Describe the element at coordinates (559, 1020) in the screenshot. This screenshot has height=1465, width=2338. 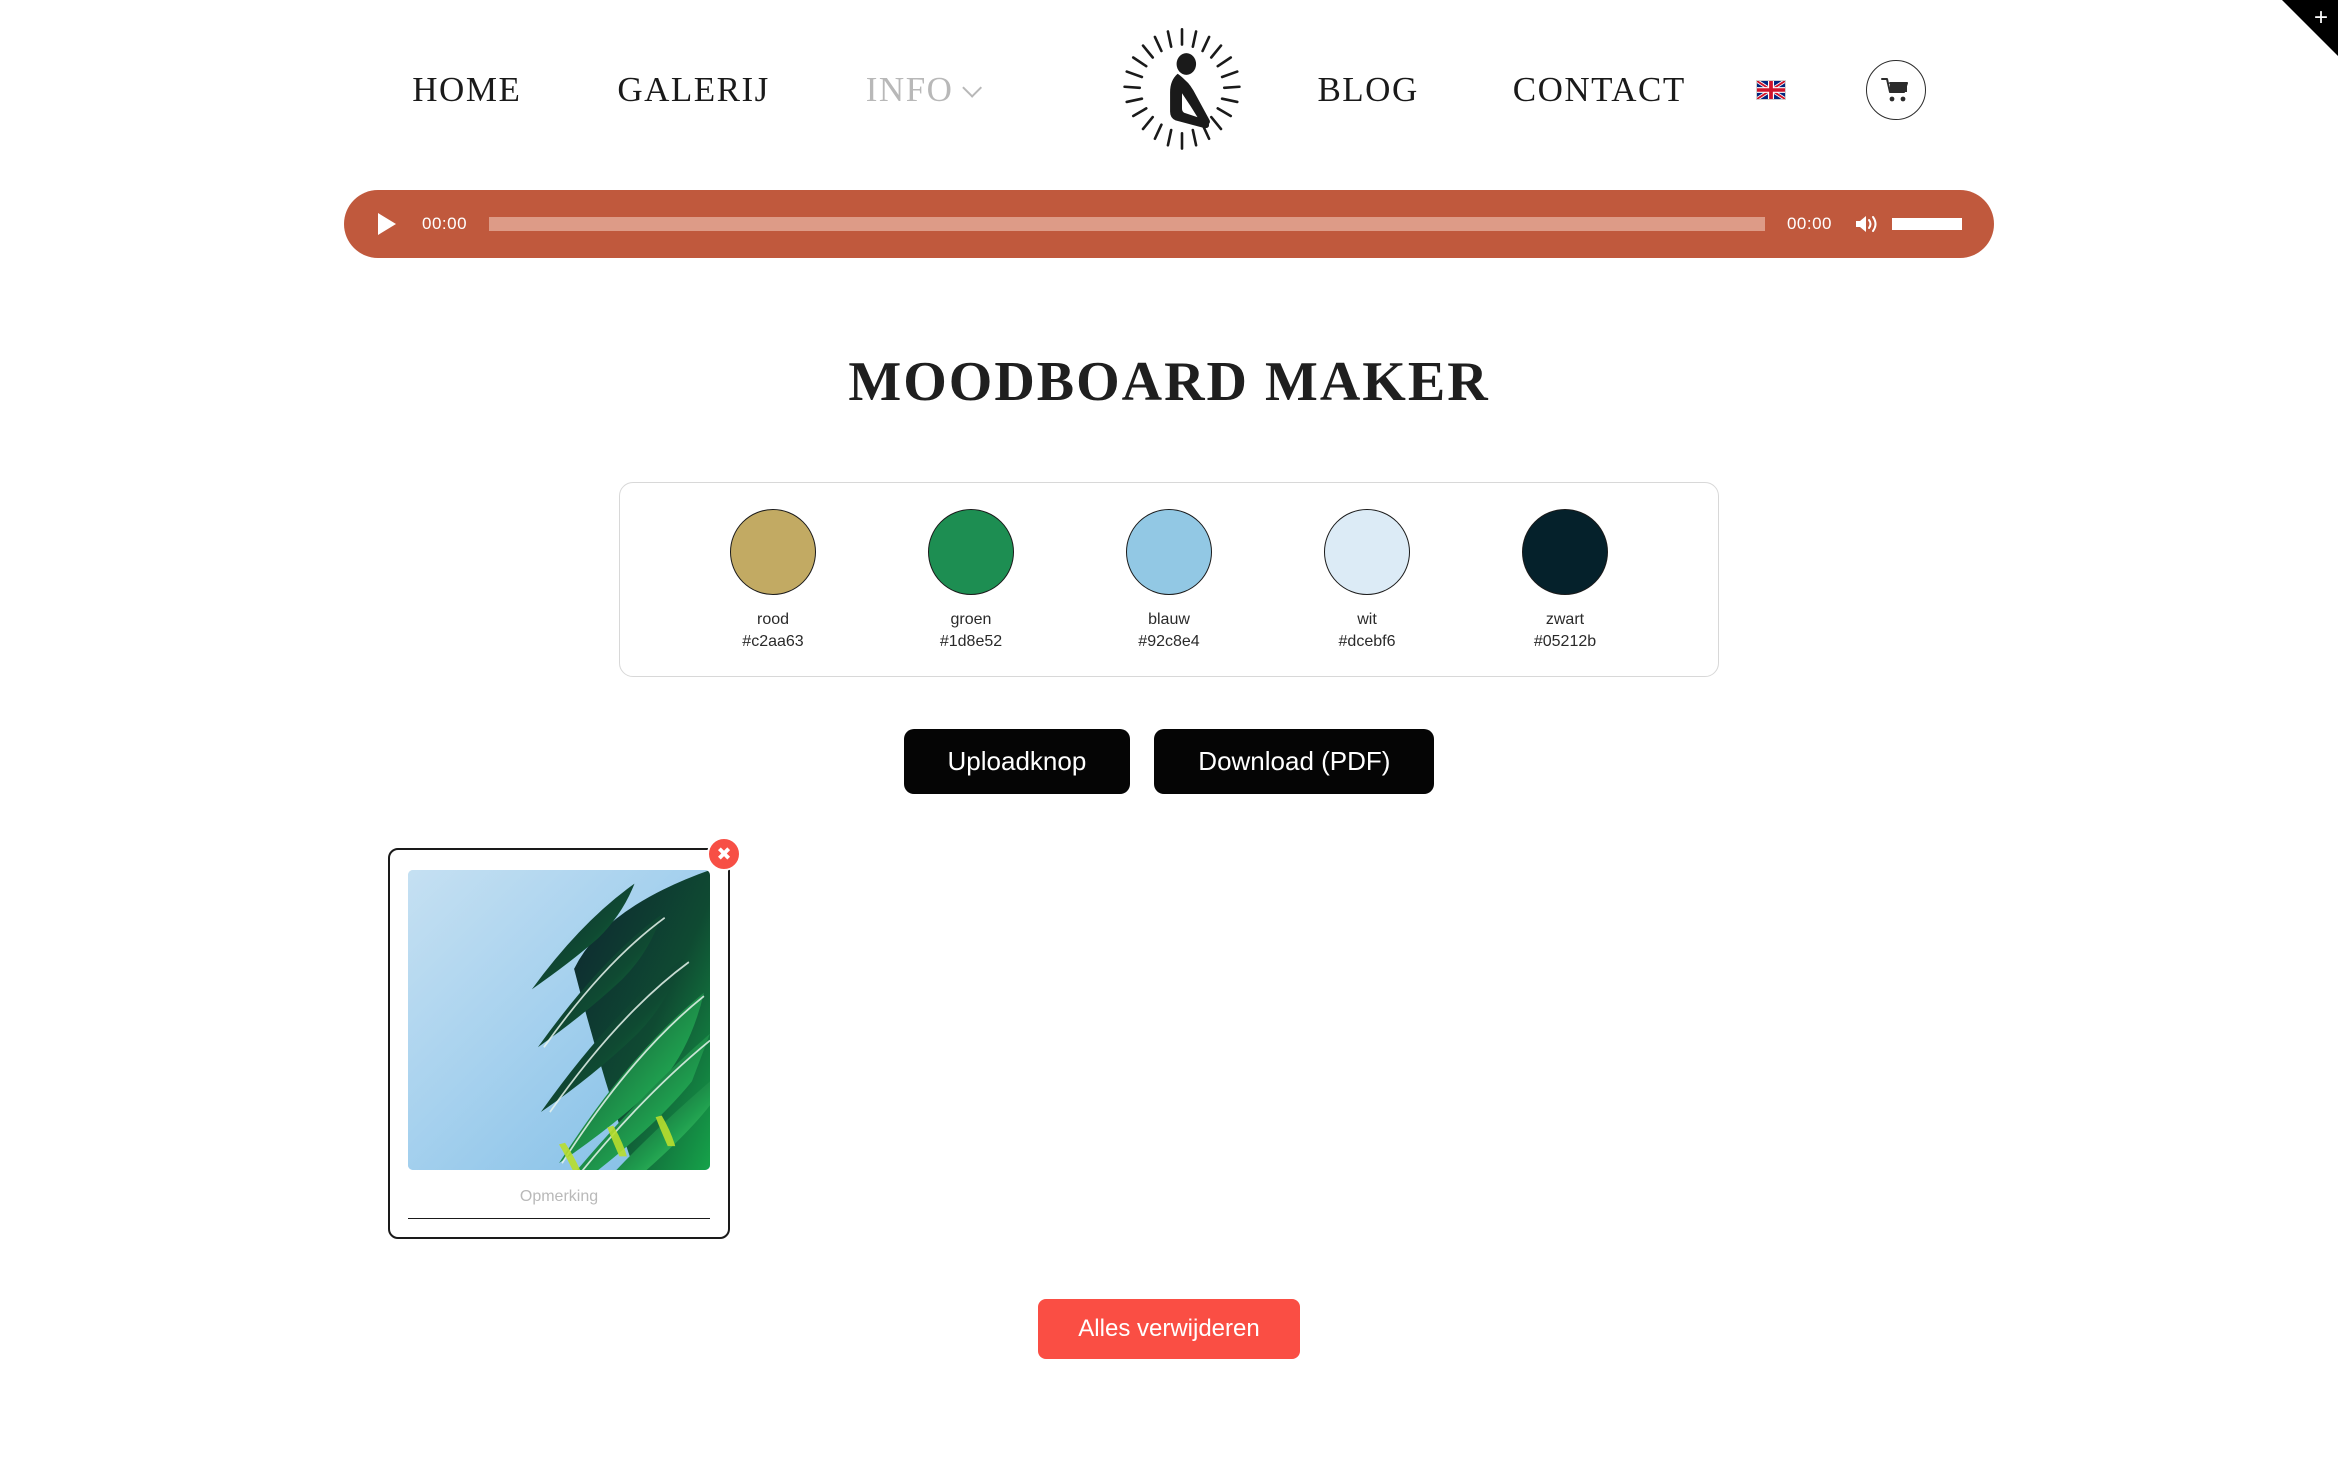
I see `card-image` at that location.